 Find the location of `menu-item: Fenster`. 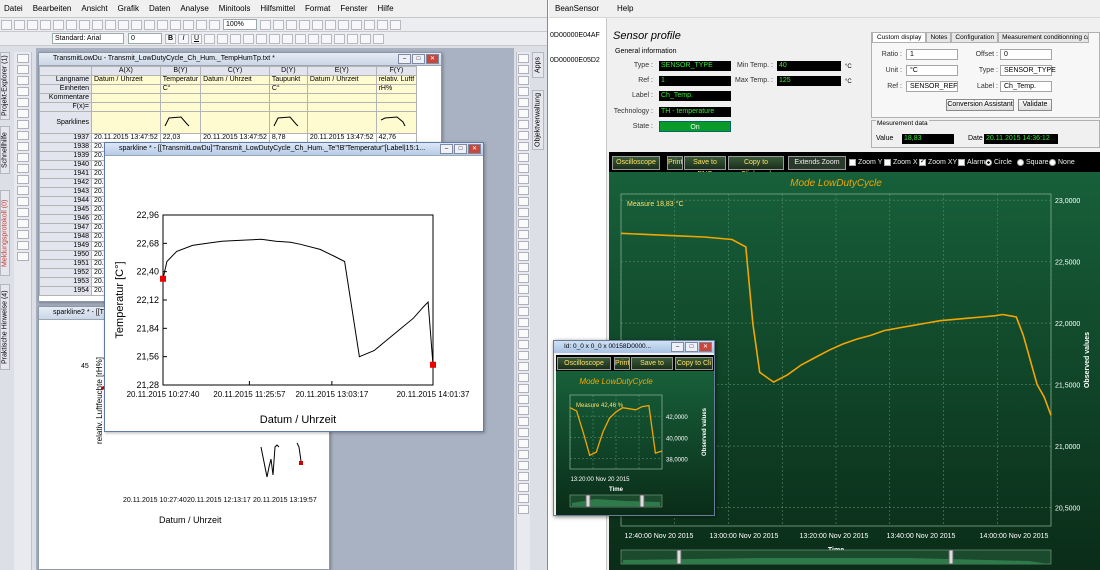

menu-item: Fenster is located at coordinates (353, 8).